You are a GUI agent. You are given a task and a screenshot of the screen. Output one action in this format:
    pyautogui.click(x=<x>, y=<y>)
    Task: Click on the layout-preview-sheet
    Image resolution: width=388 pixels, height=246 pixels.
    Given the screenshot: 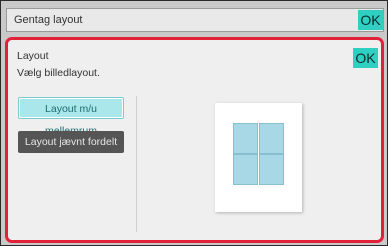 What is the action you would take?
    pyautogui.click(x=258, y=157)
    